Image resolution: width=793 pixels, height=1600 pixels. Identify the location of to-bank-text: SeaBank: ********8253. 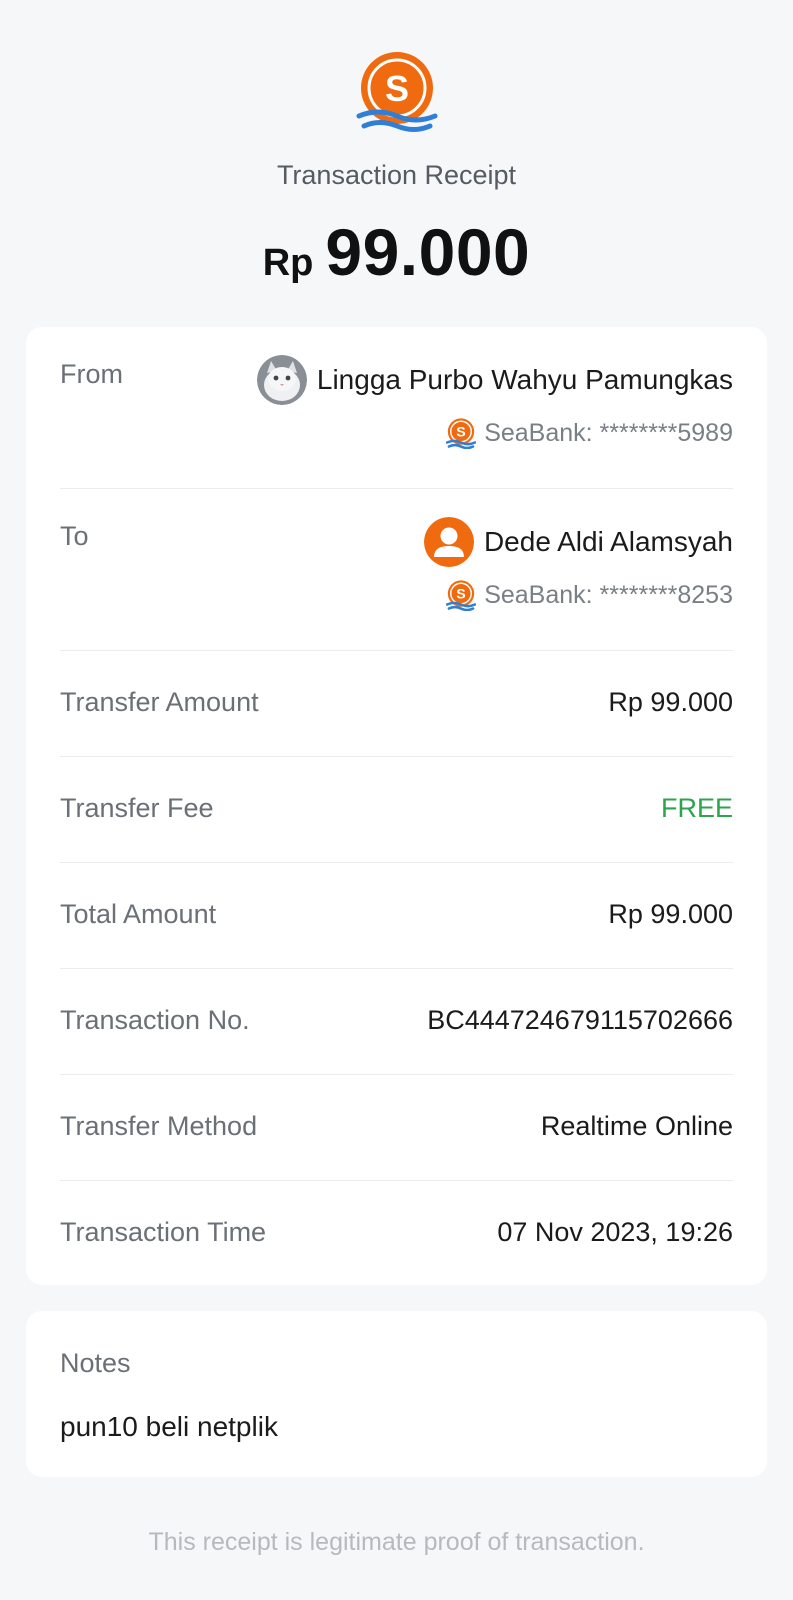
(608, 594).